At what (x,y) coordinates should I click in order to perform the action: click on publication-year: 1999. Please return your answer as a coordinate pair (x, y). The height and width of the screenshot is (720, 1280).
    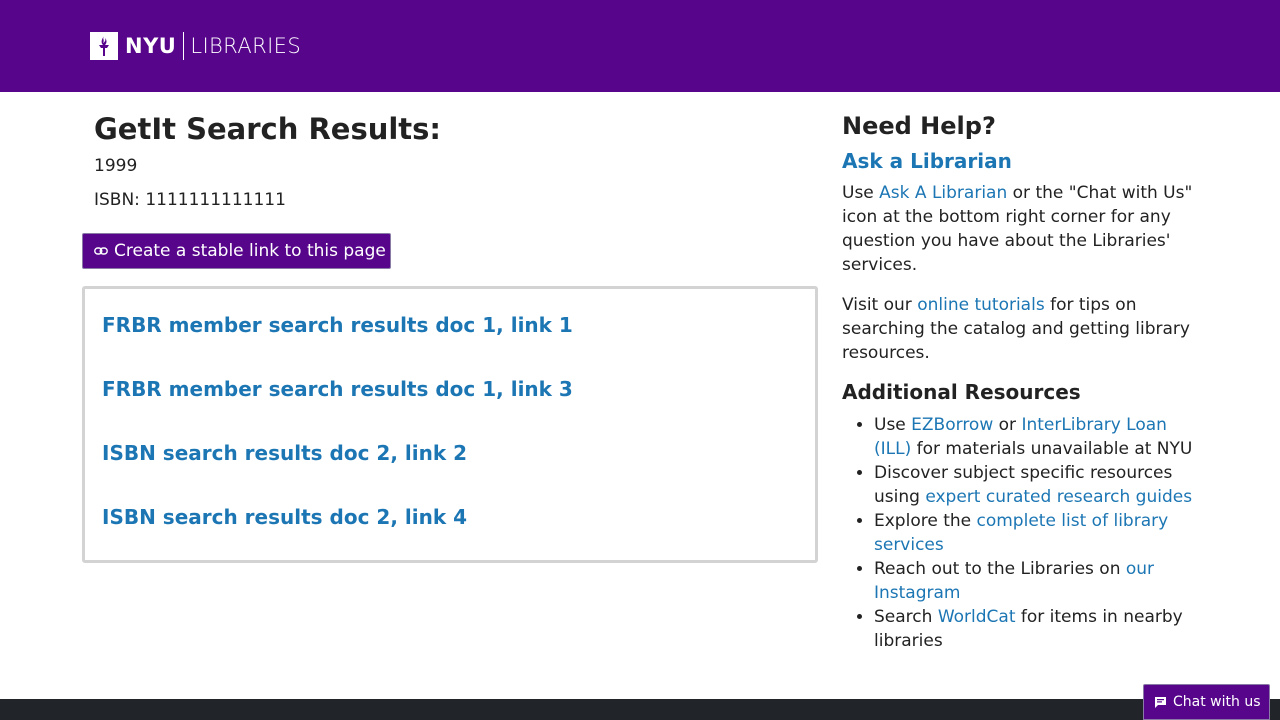
    Looking at the image, I should click on (116, 166).